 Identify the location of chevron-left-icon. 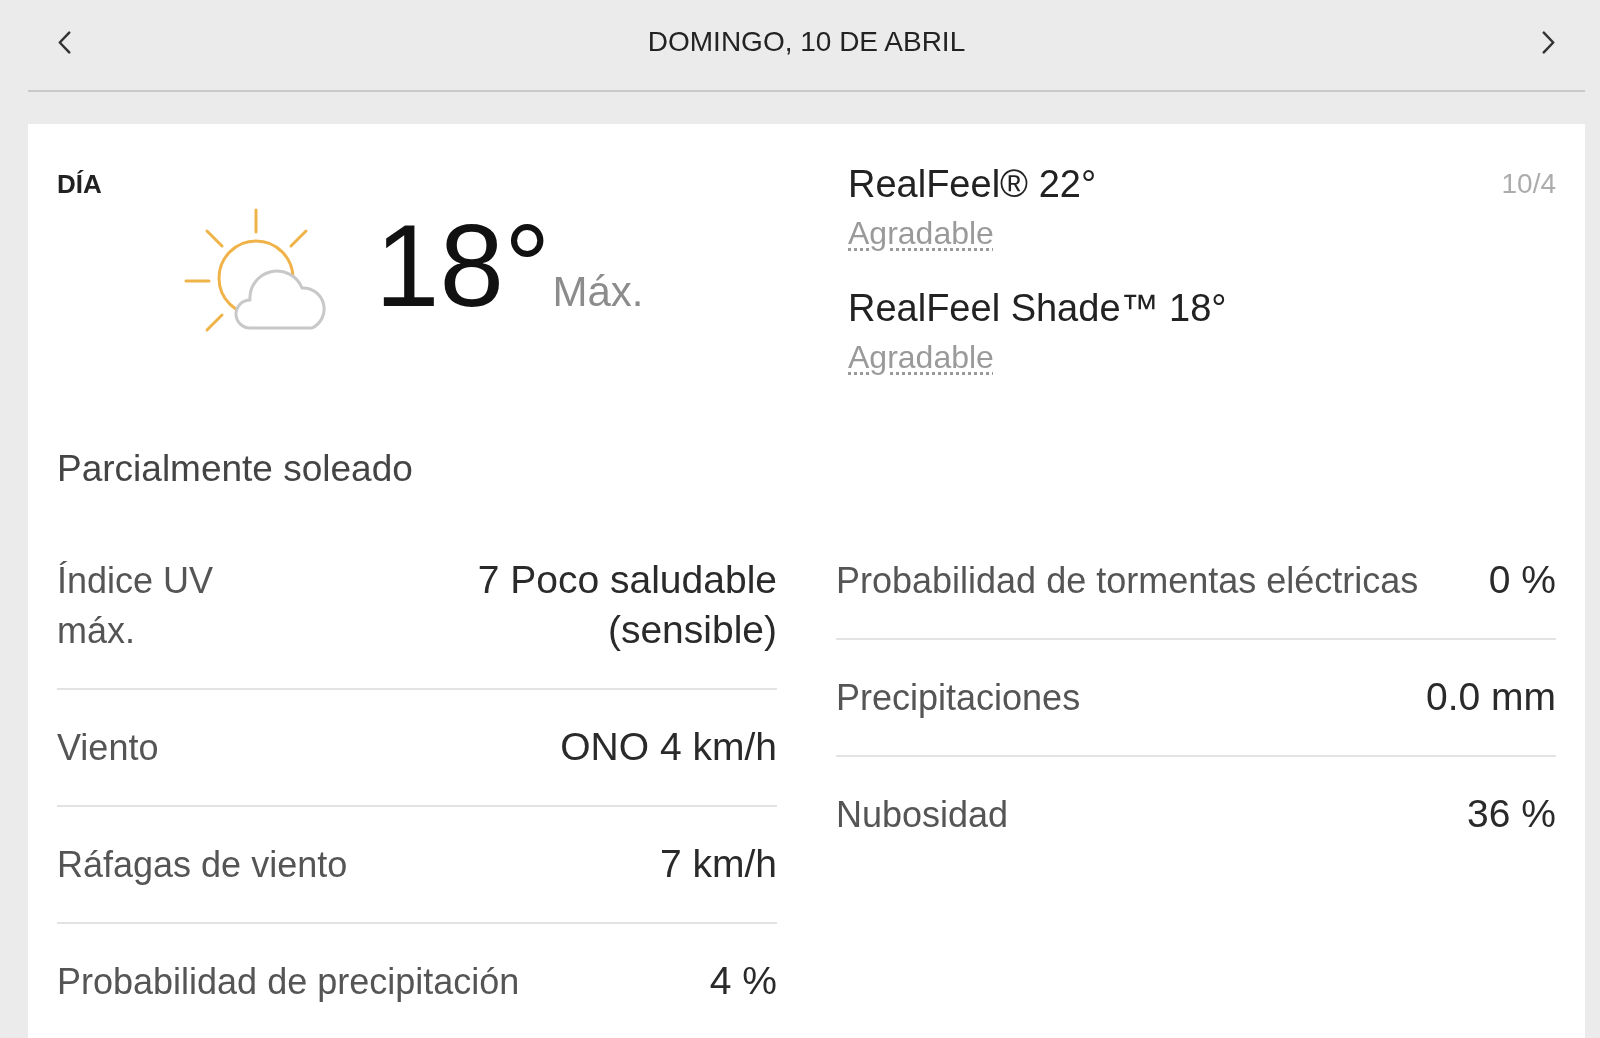
(64, 42).